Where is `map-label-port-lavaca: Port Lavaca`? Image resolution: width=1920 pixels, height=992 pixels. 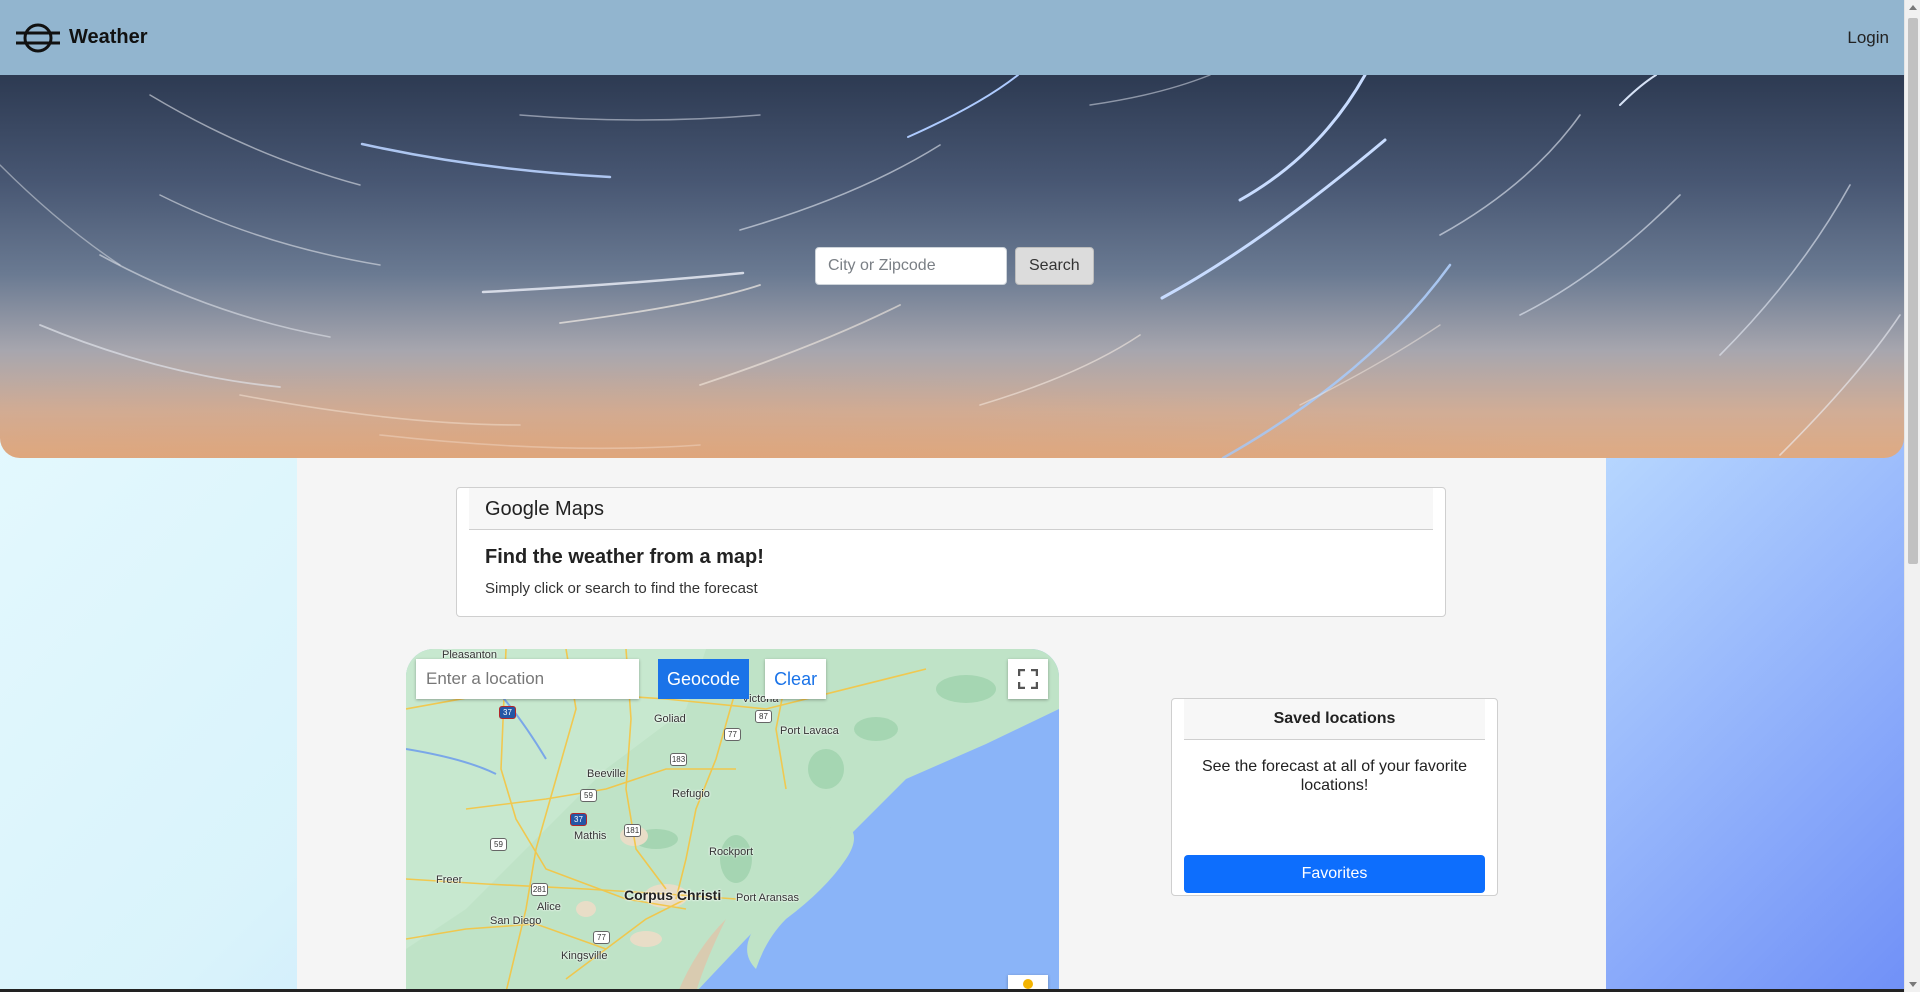 map-label-port-lavaca: Port Lavaca is located at coordinates (809, 731).